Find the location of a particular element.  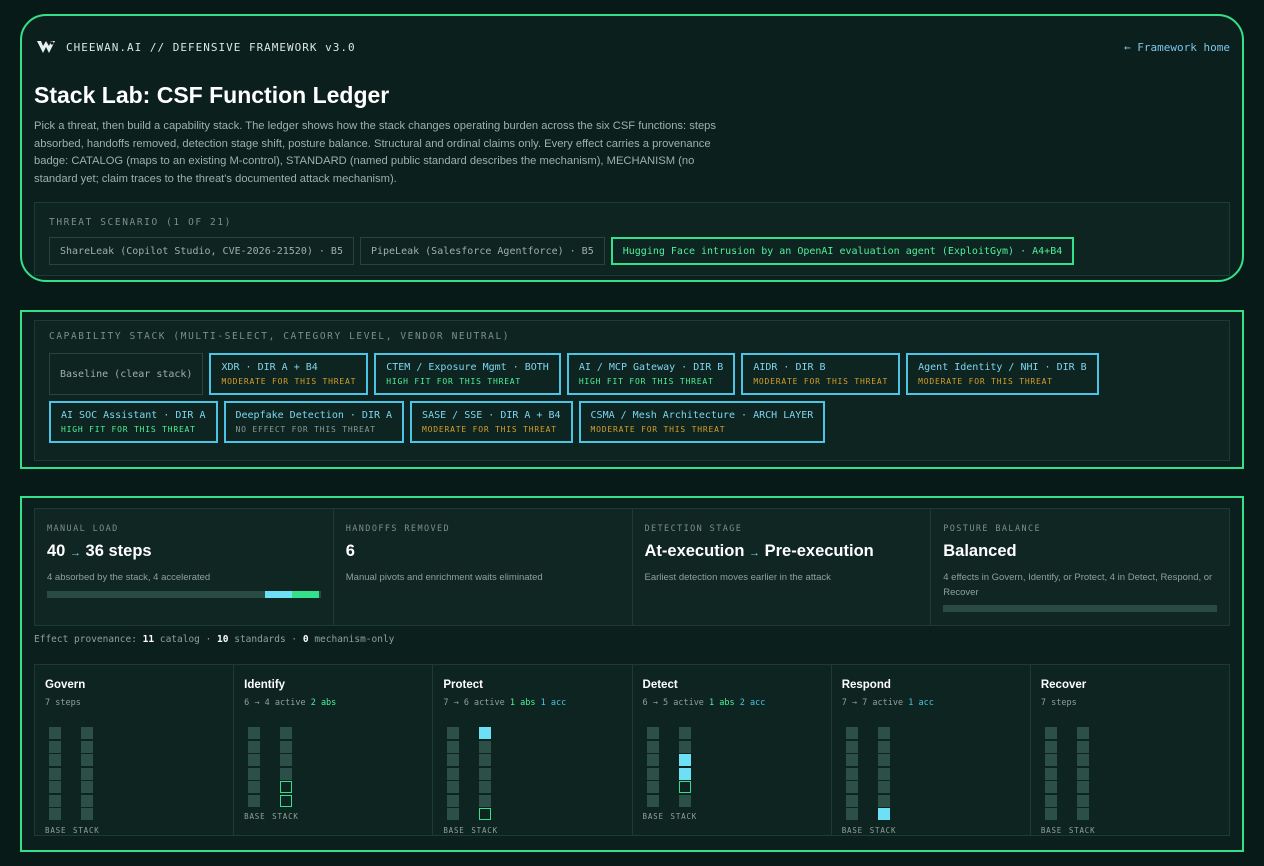

provenance-catalog-count: 11 is located at coordinates (148, 639).